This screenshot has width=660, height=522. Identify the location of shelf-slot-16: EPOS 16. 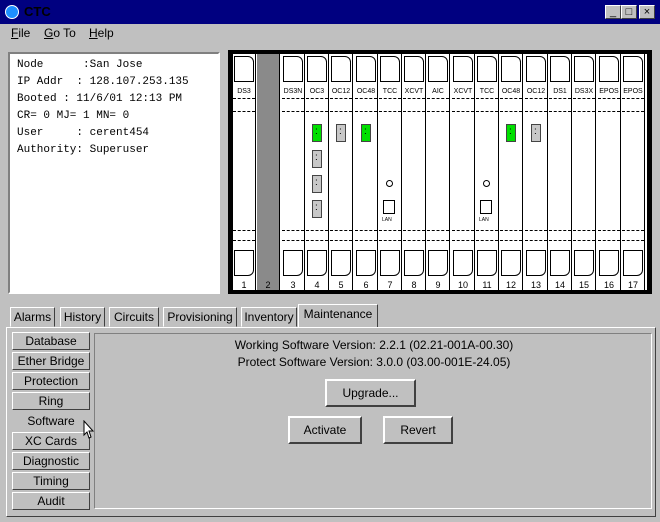
(609, 172).